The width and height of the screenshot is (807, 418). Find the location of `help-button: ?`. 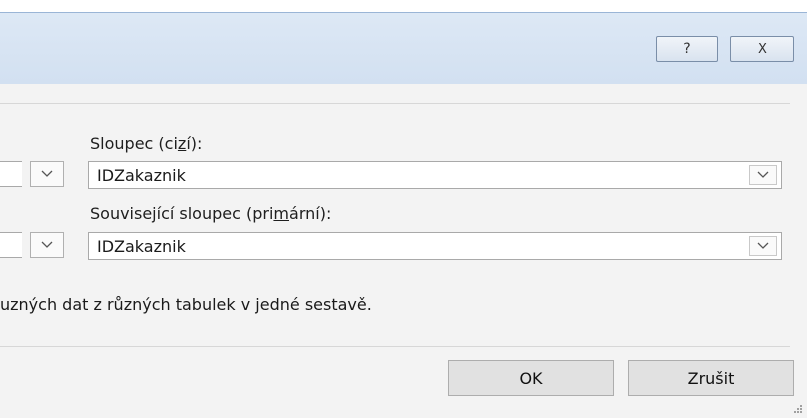

help-button: ? is located at coordinates (687, 49).